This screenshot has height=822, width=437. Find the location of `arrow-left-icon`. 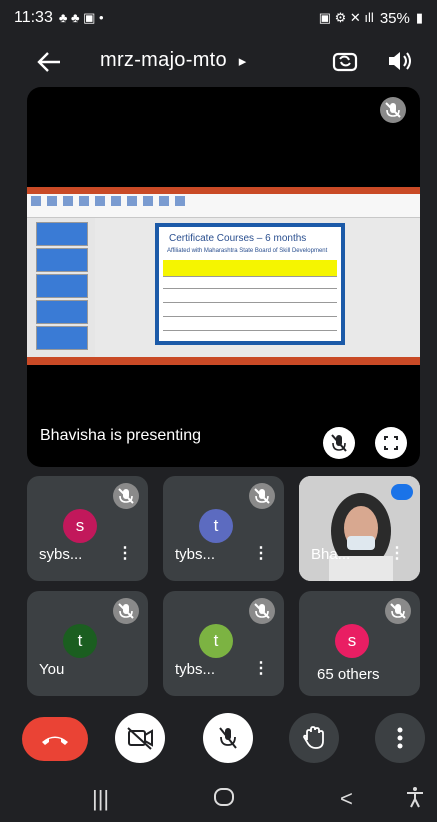

arrow-left-icon is located at coordinates (48, 62).